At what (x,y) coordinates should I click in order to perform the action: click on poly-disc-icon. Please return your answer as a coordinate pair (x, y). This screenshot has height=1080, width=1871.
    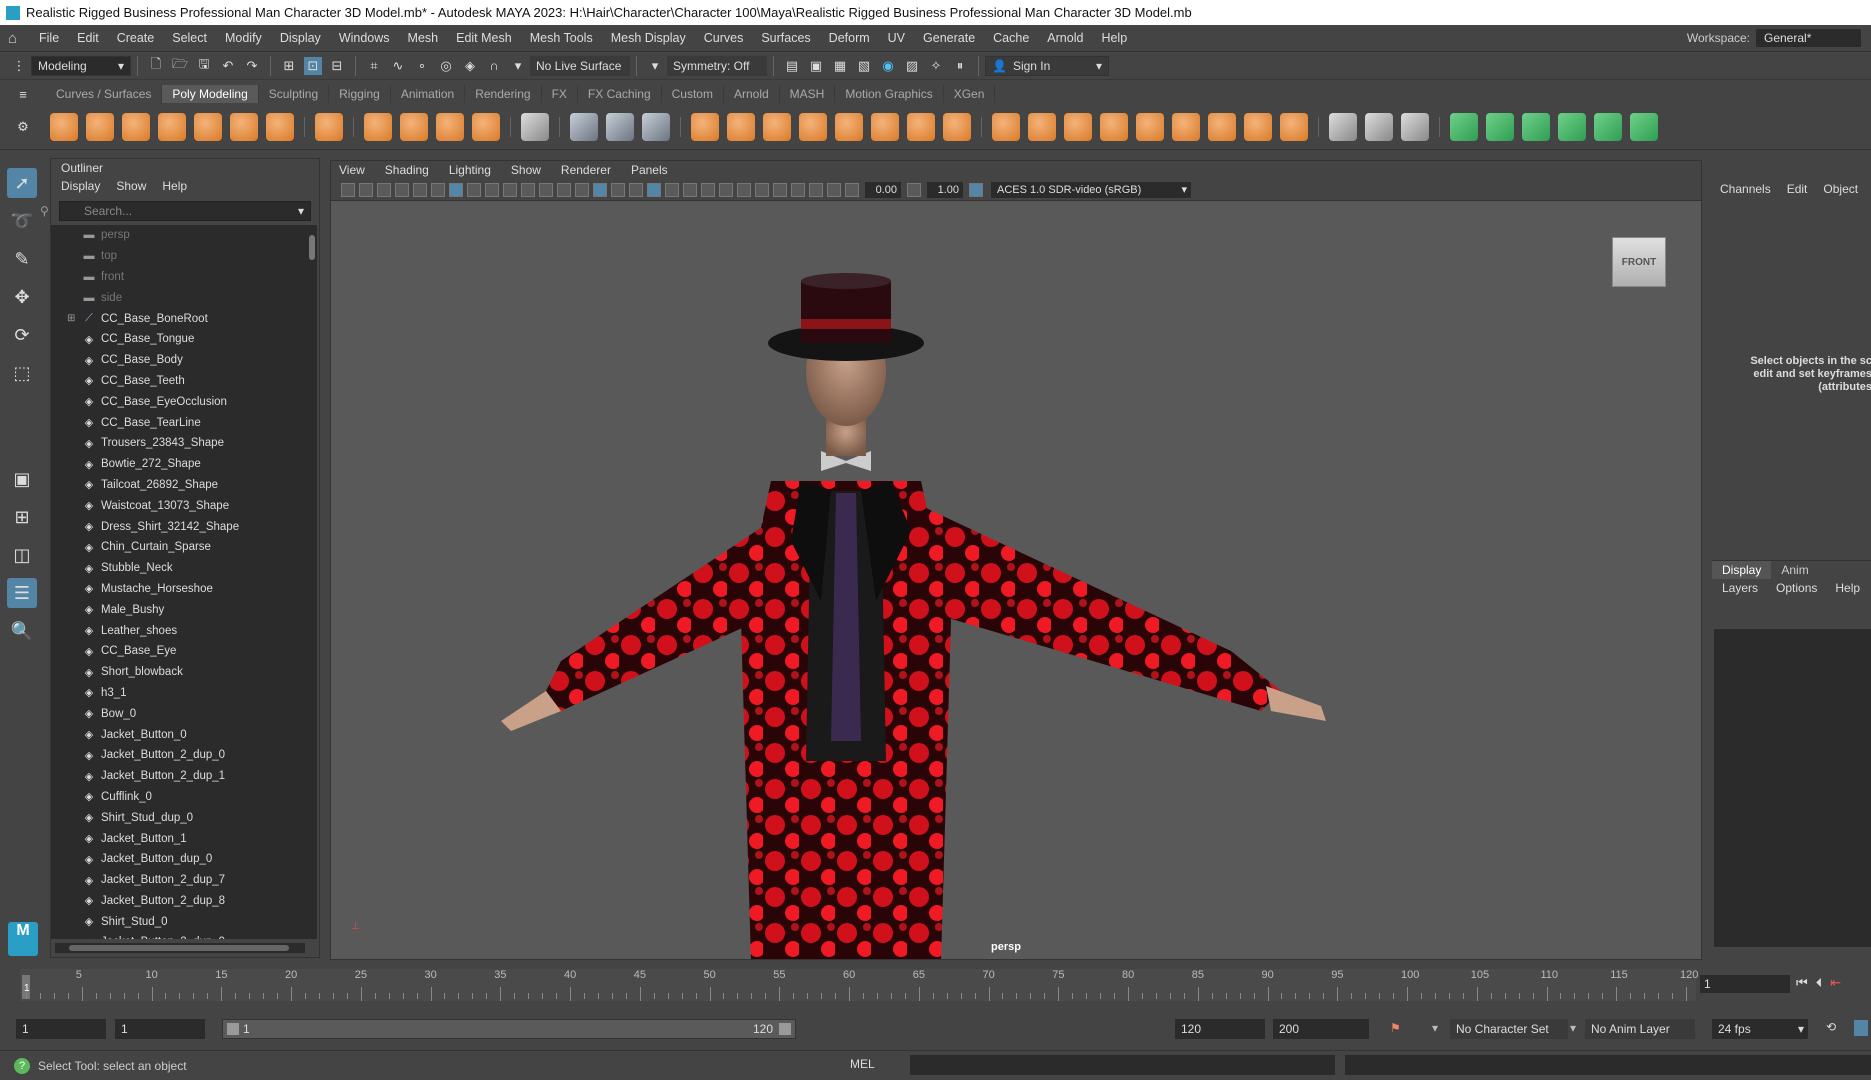
    Looking at the image, I should click on (280, 126).